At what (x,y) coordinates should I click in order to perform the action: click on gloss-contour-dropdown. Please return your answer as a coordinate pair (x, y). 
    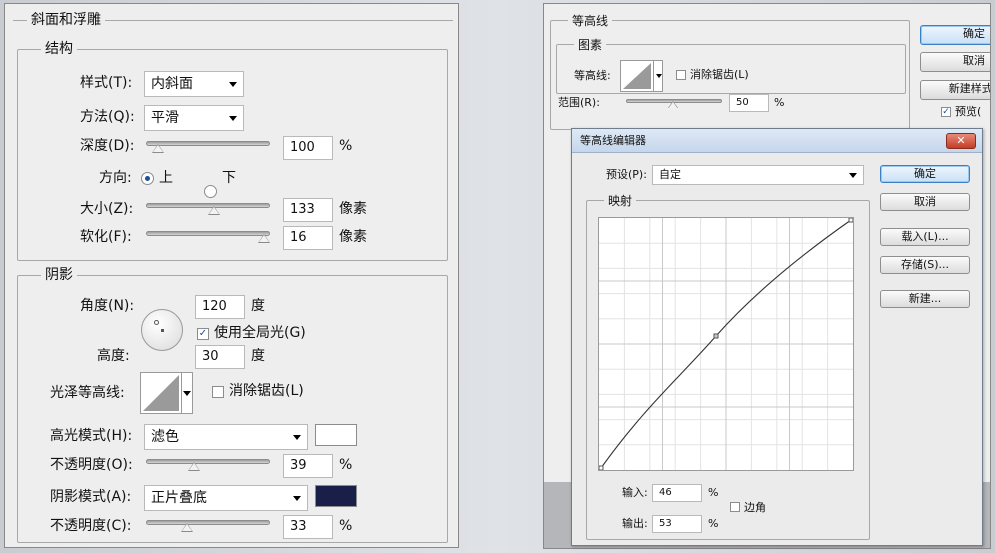
    Looking at the image, I should click on (187, 393).